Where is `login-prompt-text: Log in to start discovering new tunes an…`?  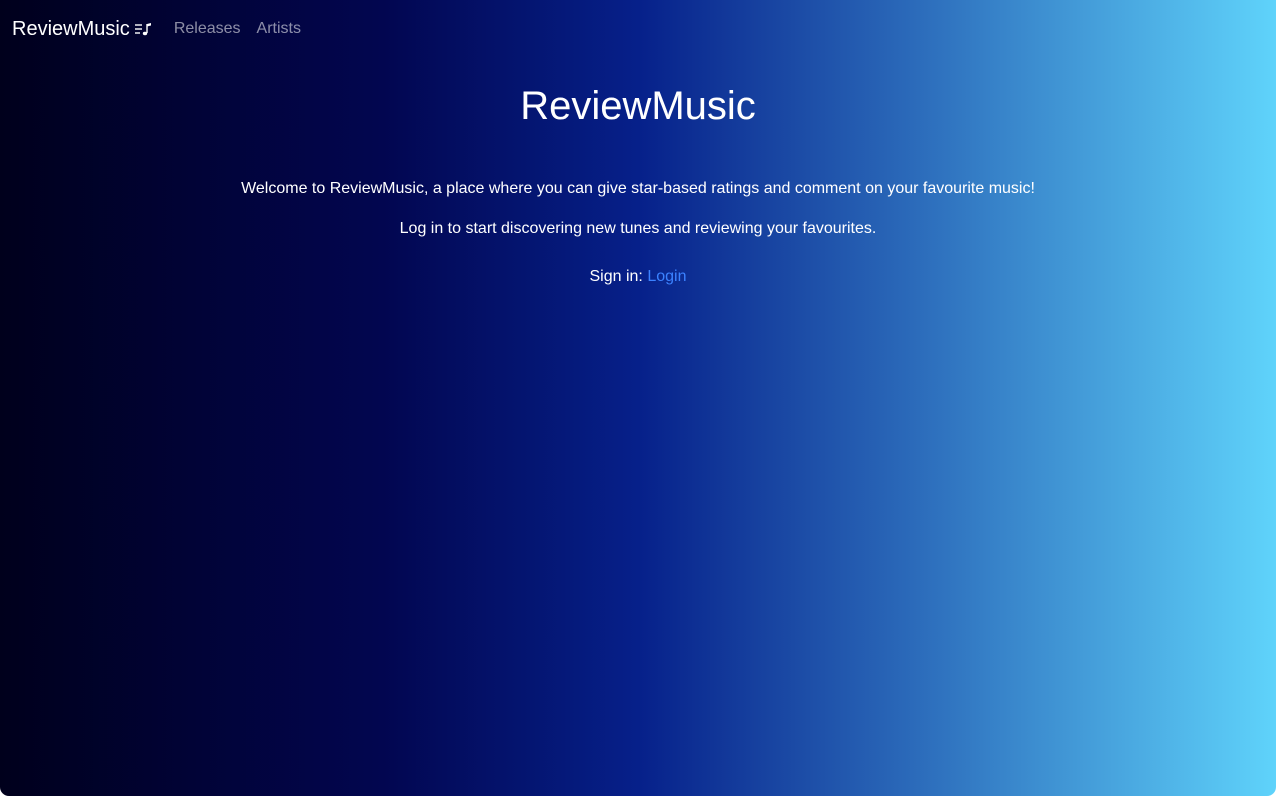 login-prompt-text: Log in to start discovering new tunes an… is located at coordinates (638, 228).